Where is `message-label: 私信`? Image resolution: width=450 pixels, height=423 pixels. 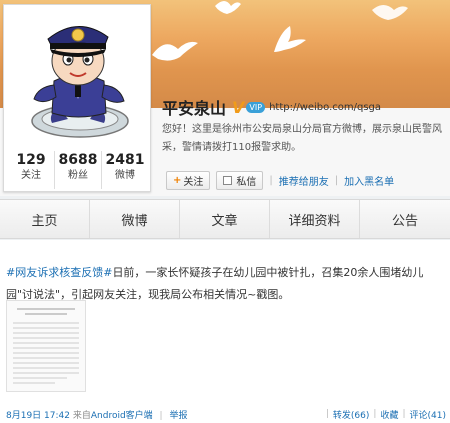 message-label: 私信 is located at coordinates (246, 182).